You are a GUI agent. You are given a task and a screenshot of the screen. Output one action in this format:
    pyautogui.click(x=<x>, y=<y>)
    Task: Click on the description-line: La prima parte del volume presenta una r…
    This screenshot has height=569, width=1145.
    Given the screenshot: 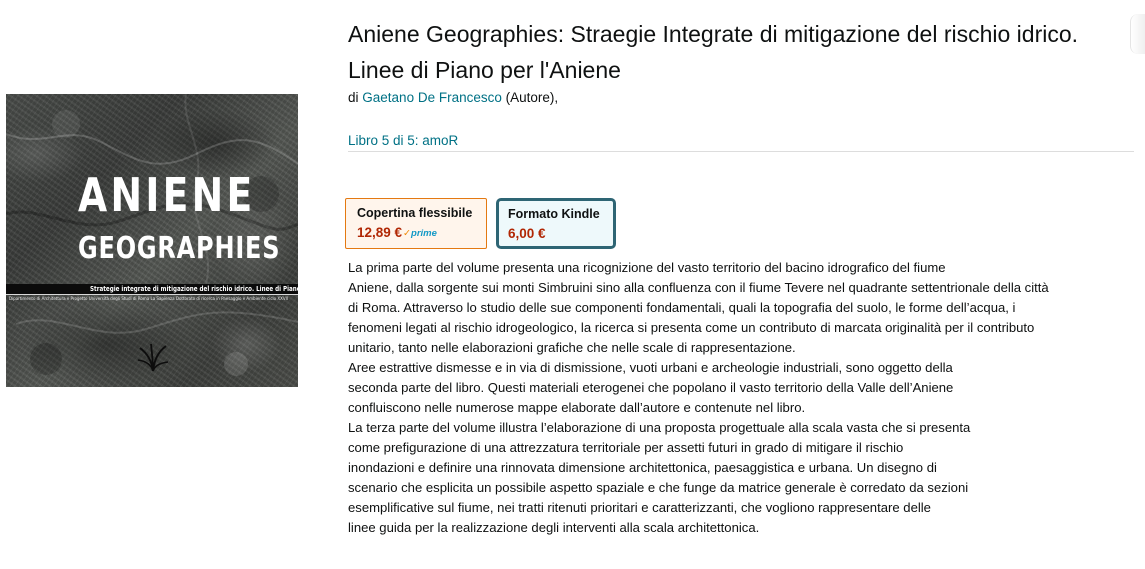 What is the action you would take?
    pyautogui.click(x=647, y=267)
    